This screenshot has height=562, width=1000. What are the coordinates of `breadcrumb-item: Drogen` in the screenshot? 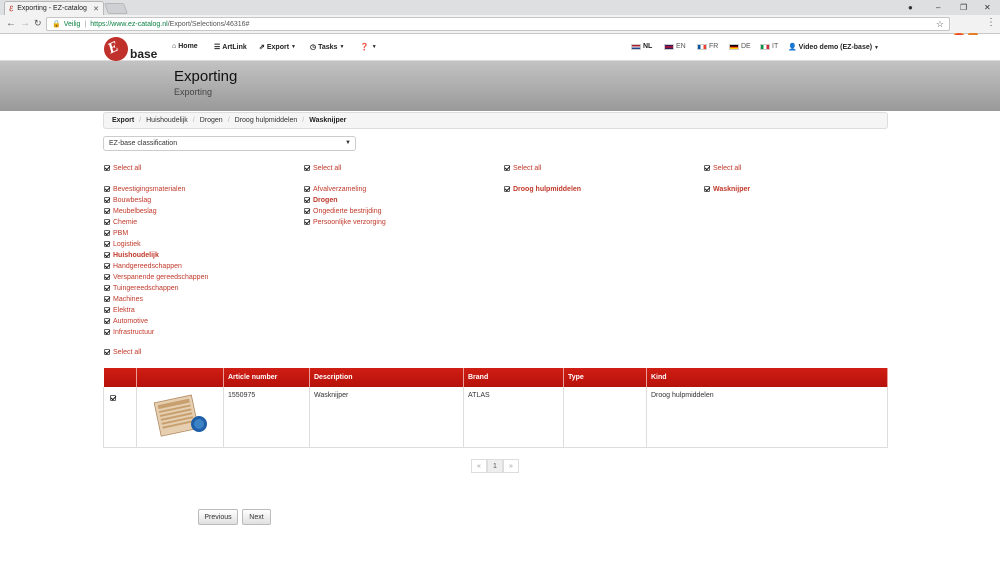 It's located at (211, 120).